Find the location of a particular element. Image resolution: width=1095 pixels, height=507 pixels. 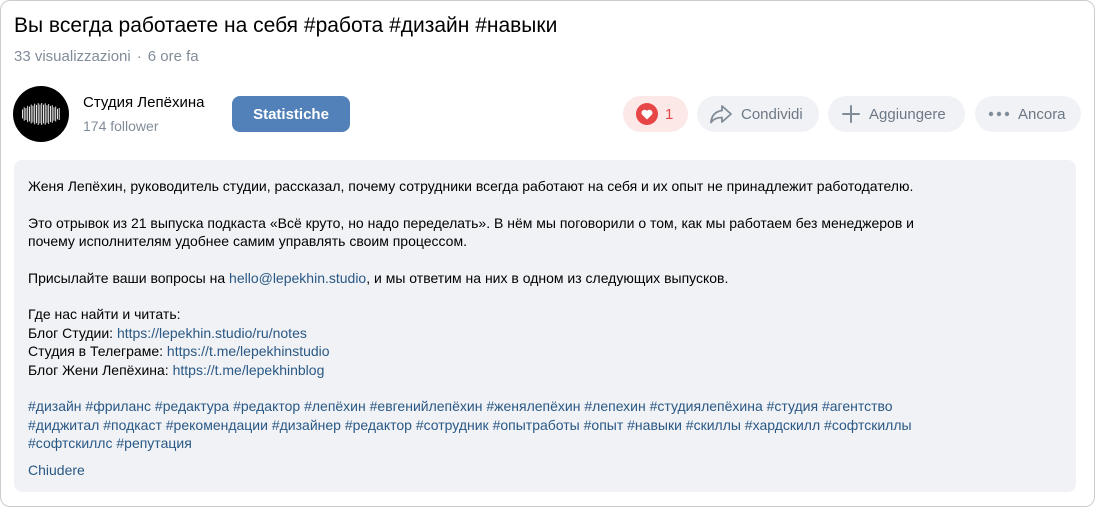

blog-link: https://lepekhin.studio/ru/notes is located at coordinates (212, 333).